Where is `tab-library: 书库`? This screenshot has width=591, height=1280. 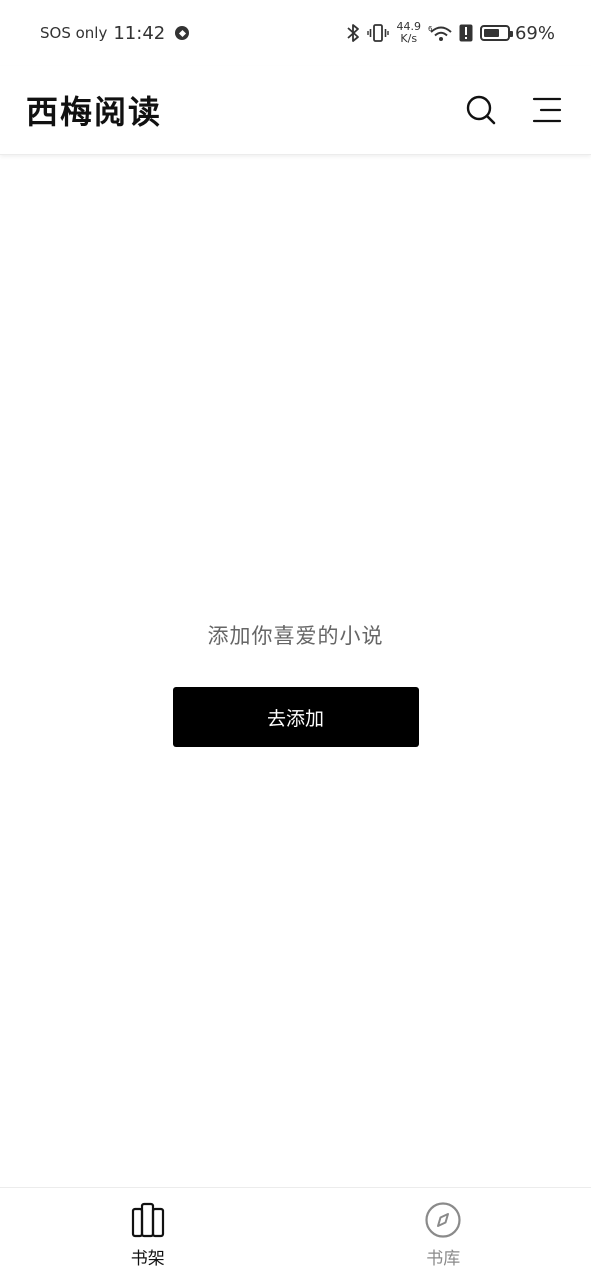 tab-library: 书库 is located at coordinates (443, 1234).